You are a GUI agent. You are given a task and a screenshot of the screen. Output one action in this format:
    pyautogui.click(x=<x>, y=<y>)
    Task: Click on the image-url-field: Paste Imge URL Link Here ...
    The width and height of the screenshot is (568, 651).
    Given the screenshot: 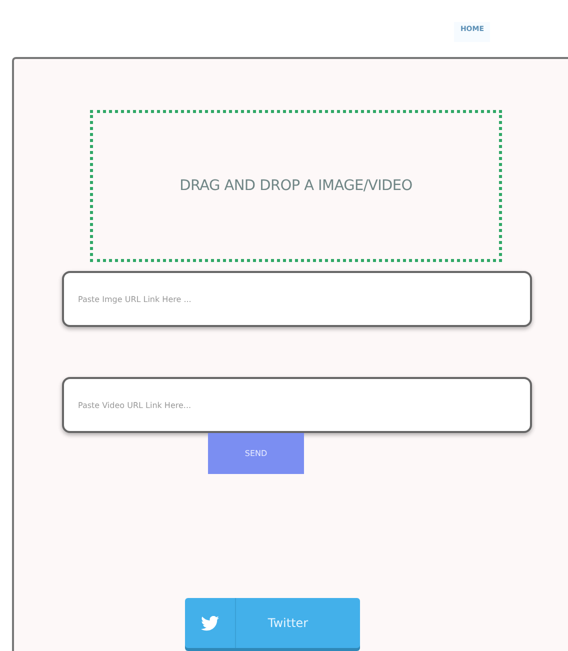 What is the action you would take?
    pyautogui.click(x=297, y=299)
    